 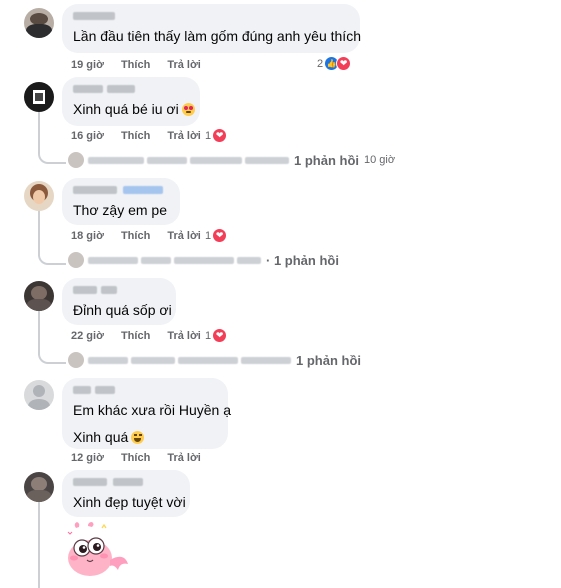 What do you see at coordinates (87, 136) in the screenshot?
I see `timestamp: 16 giờ` at bounding box center [87, 136].